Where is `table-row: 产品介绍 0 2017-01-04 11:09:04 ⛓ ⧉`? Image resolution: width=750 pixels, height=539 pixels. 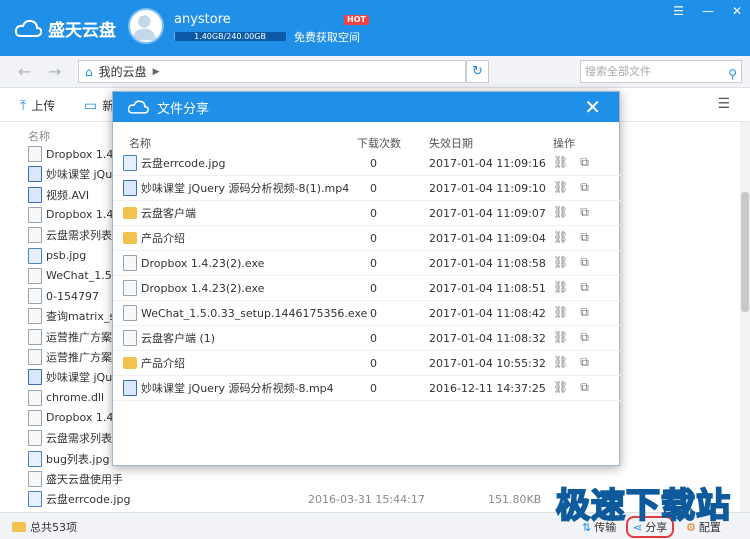
table-row: 产品介绍 0 2017-01-04 11:09:04 ⛓ ⧉ is located at coordinates (367, 238).